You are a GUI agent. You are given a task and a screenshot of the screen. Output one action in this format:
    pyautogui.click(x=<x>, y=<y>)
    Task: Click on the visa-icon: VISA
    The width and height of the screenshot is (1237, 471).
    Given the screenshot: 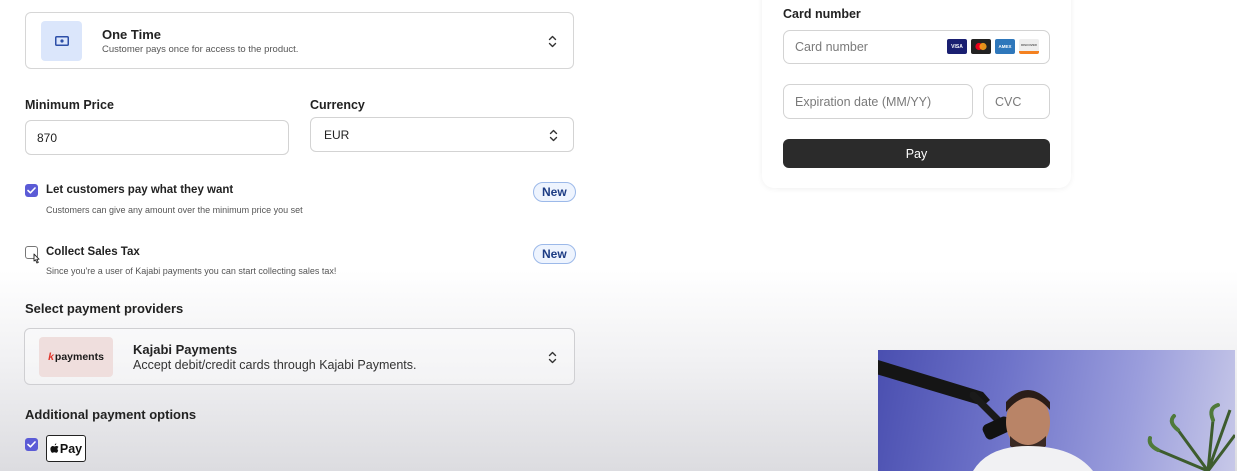 What is the action you would take?
    pyautogui.click(x=957, y=46)
    